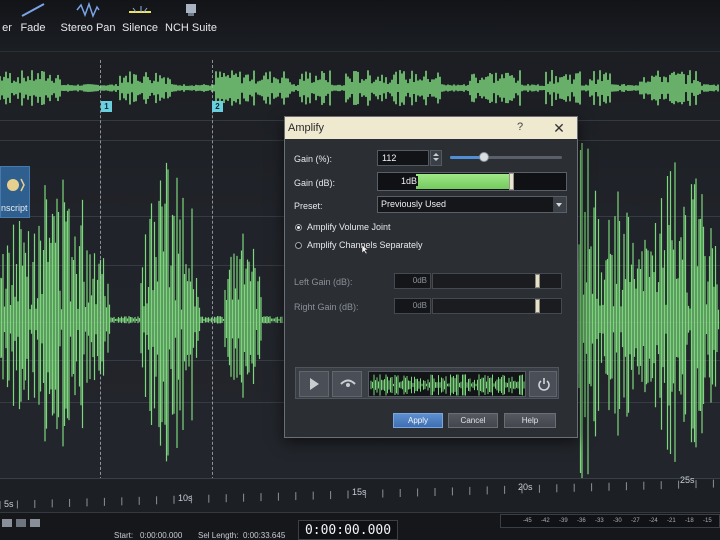 This screenshot has width=720, height=540. Describe the element at coordinates (497, 281) in the screenshot. I see `left-gain-slider` at that location.